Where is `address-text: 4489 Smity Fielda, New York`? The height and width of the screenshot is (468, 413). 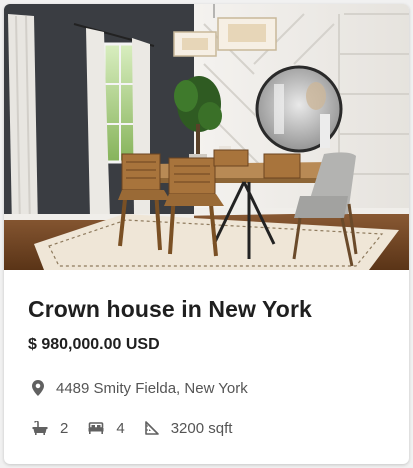 address-text: 4489 Smity Fielda, New York is located at coordinates (152, 388).